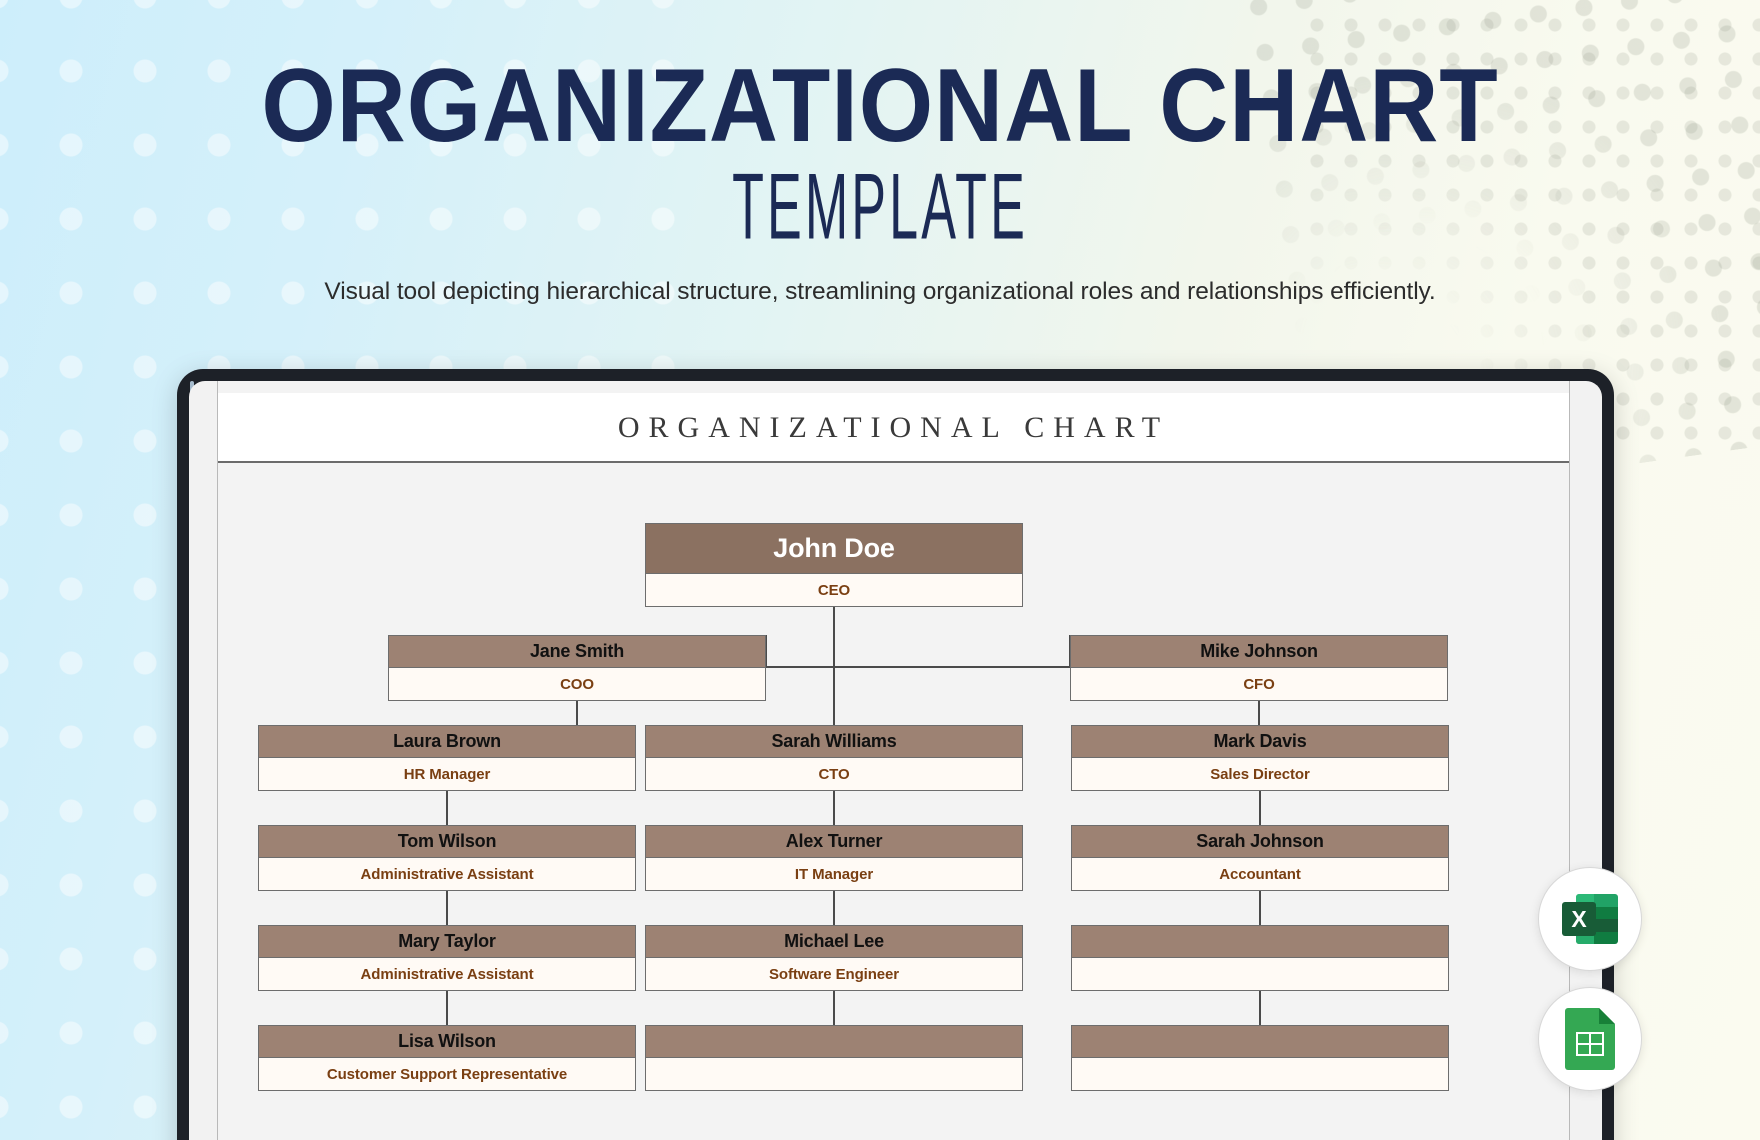  Describe the element at coordinates (834, 942) in the screenshot. I see `org-node-name: Michael Lee` at that location.